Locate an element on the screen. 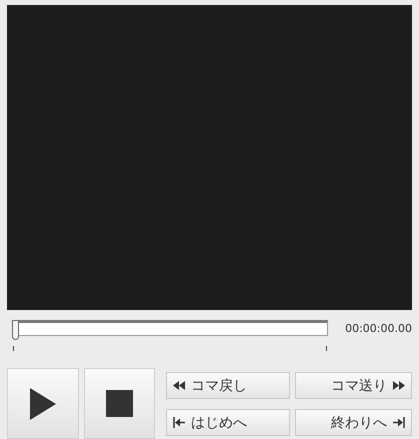 The image size is (419, 439). play-icon is located at coordinates (43, 404).